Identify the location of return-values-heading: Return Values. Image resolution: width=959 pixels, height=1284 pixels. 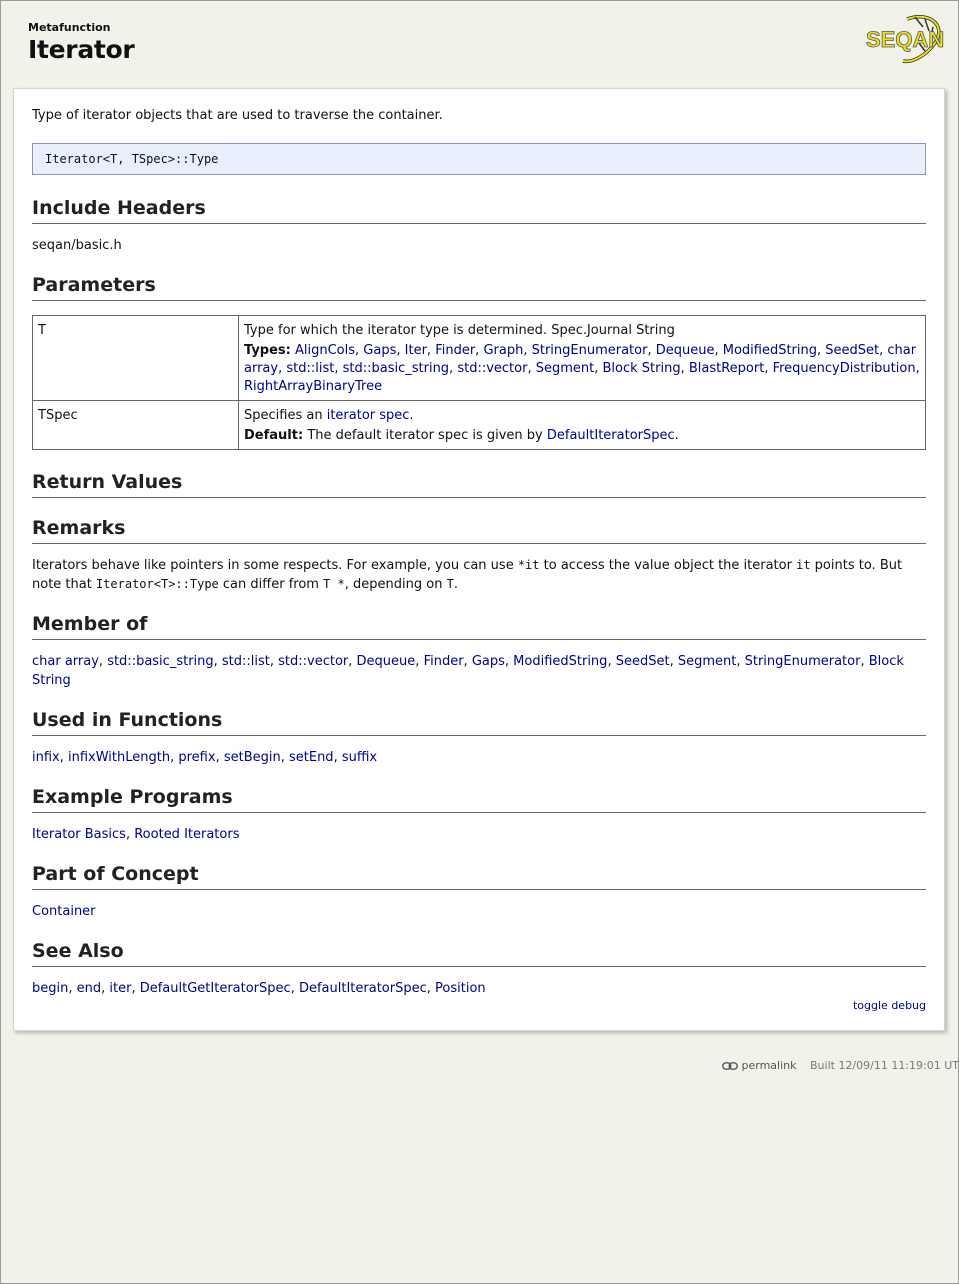
(479, 484).